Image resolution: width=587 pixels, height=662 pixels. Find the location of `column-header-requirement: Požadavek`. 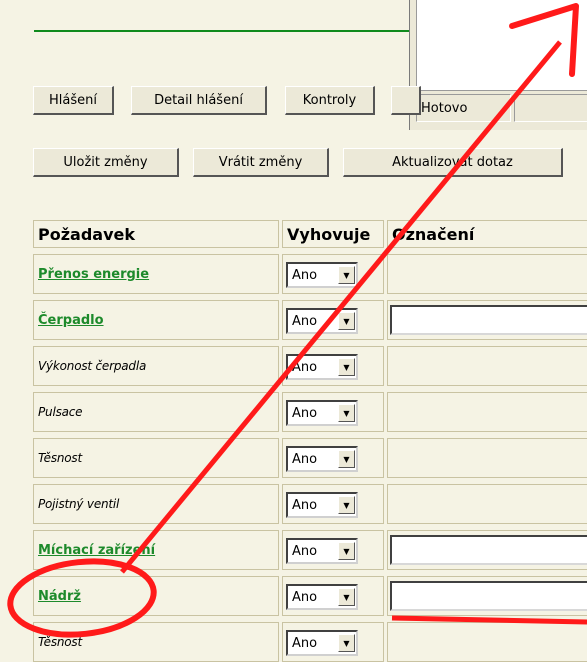

column-header-requirement: Požadavek is located at coordinates (156, 234).